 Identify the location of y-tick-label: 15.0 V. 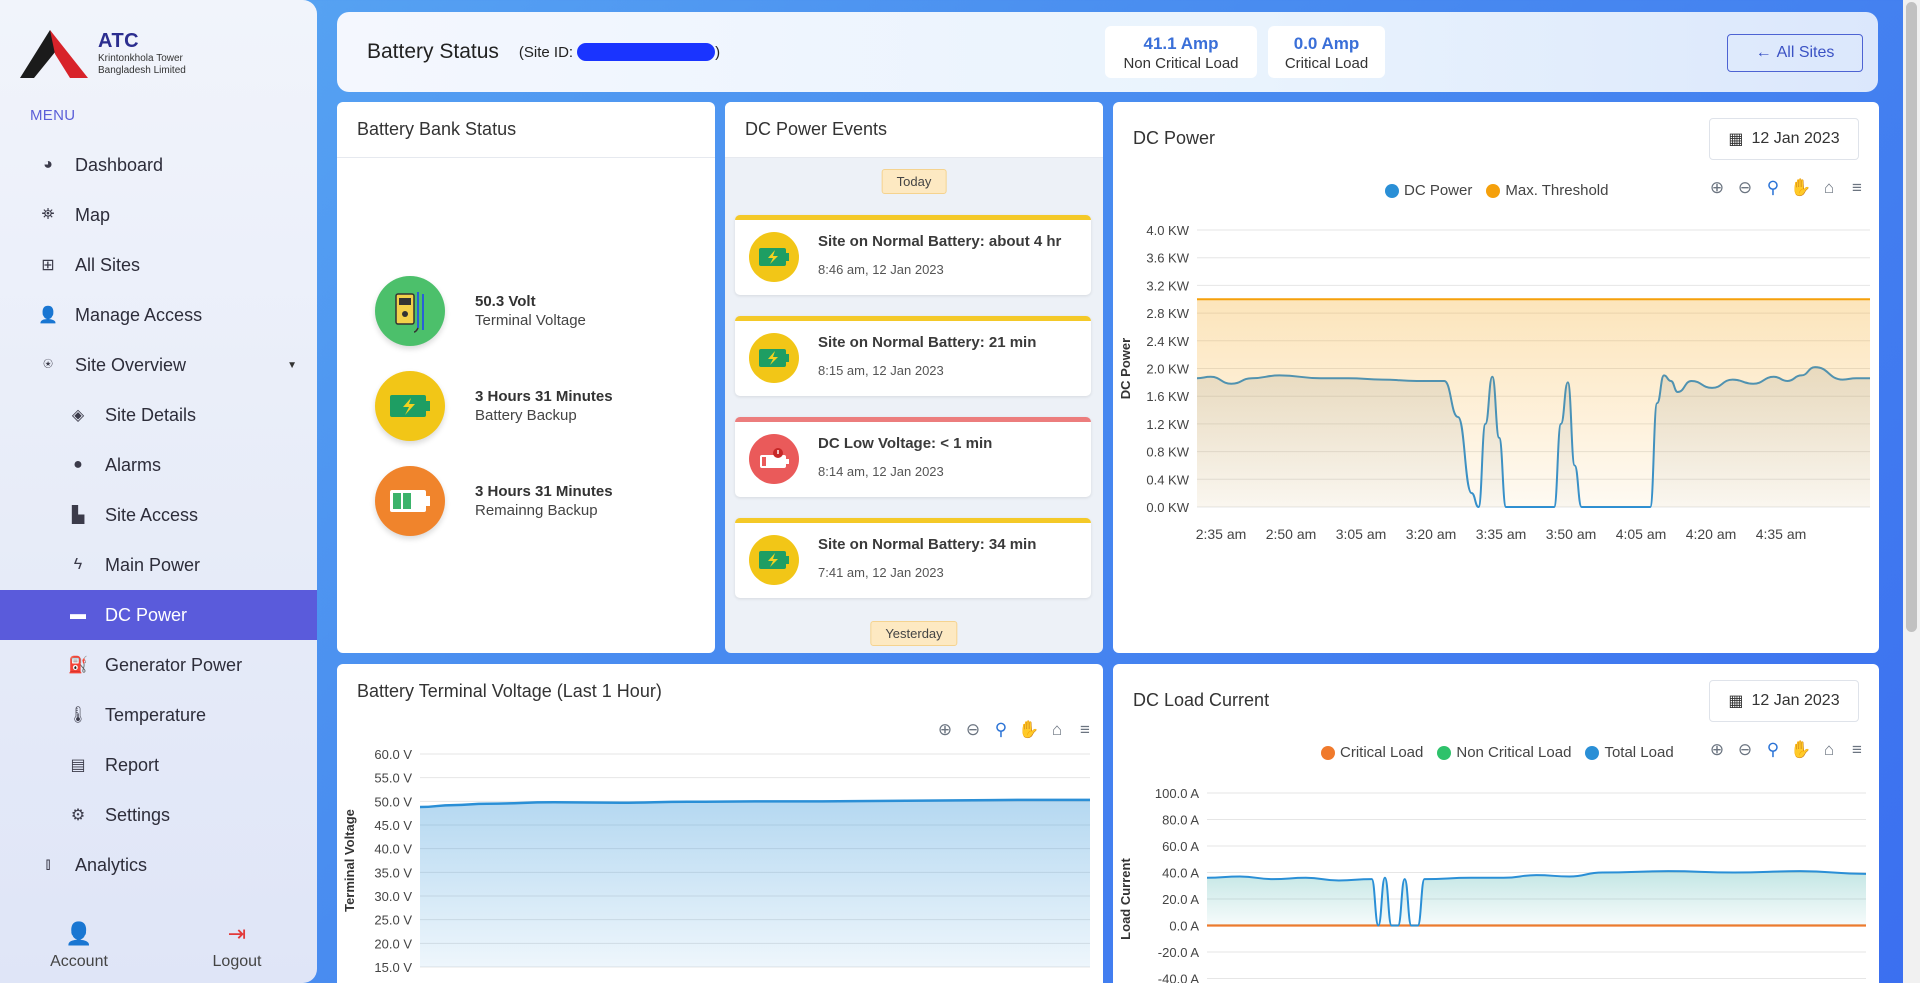
(393, 967).